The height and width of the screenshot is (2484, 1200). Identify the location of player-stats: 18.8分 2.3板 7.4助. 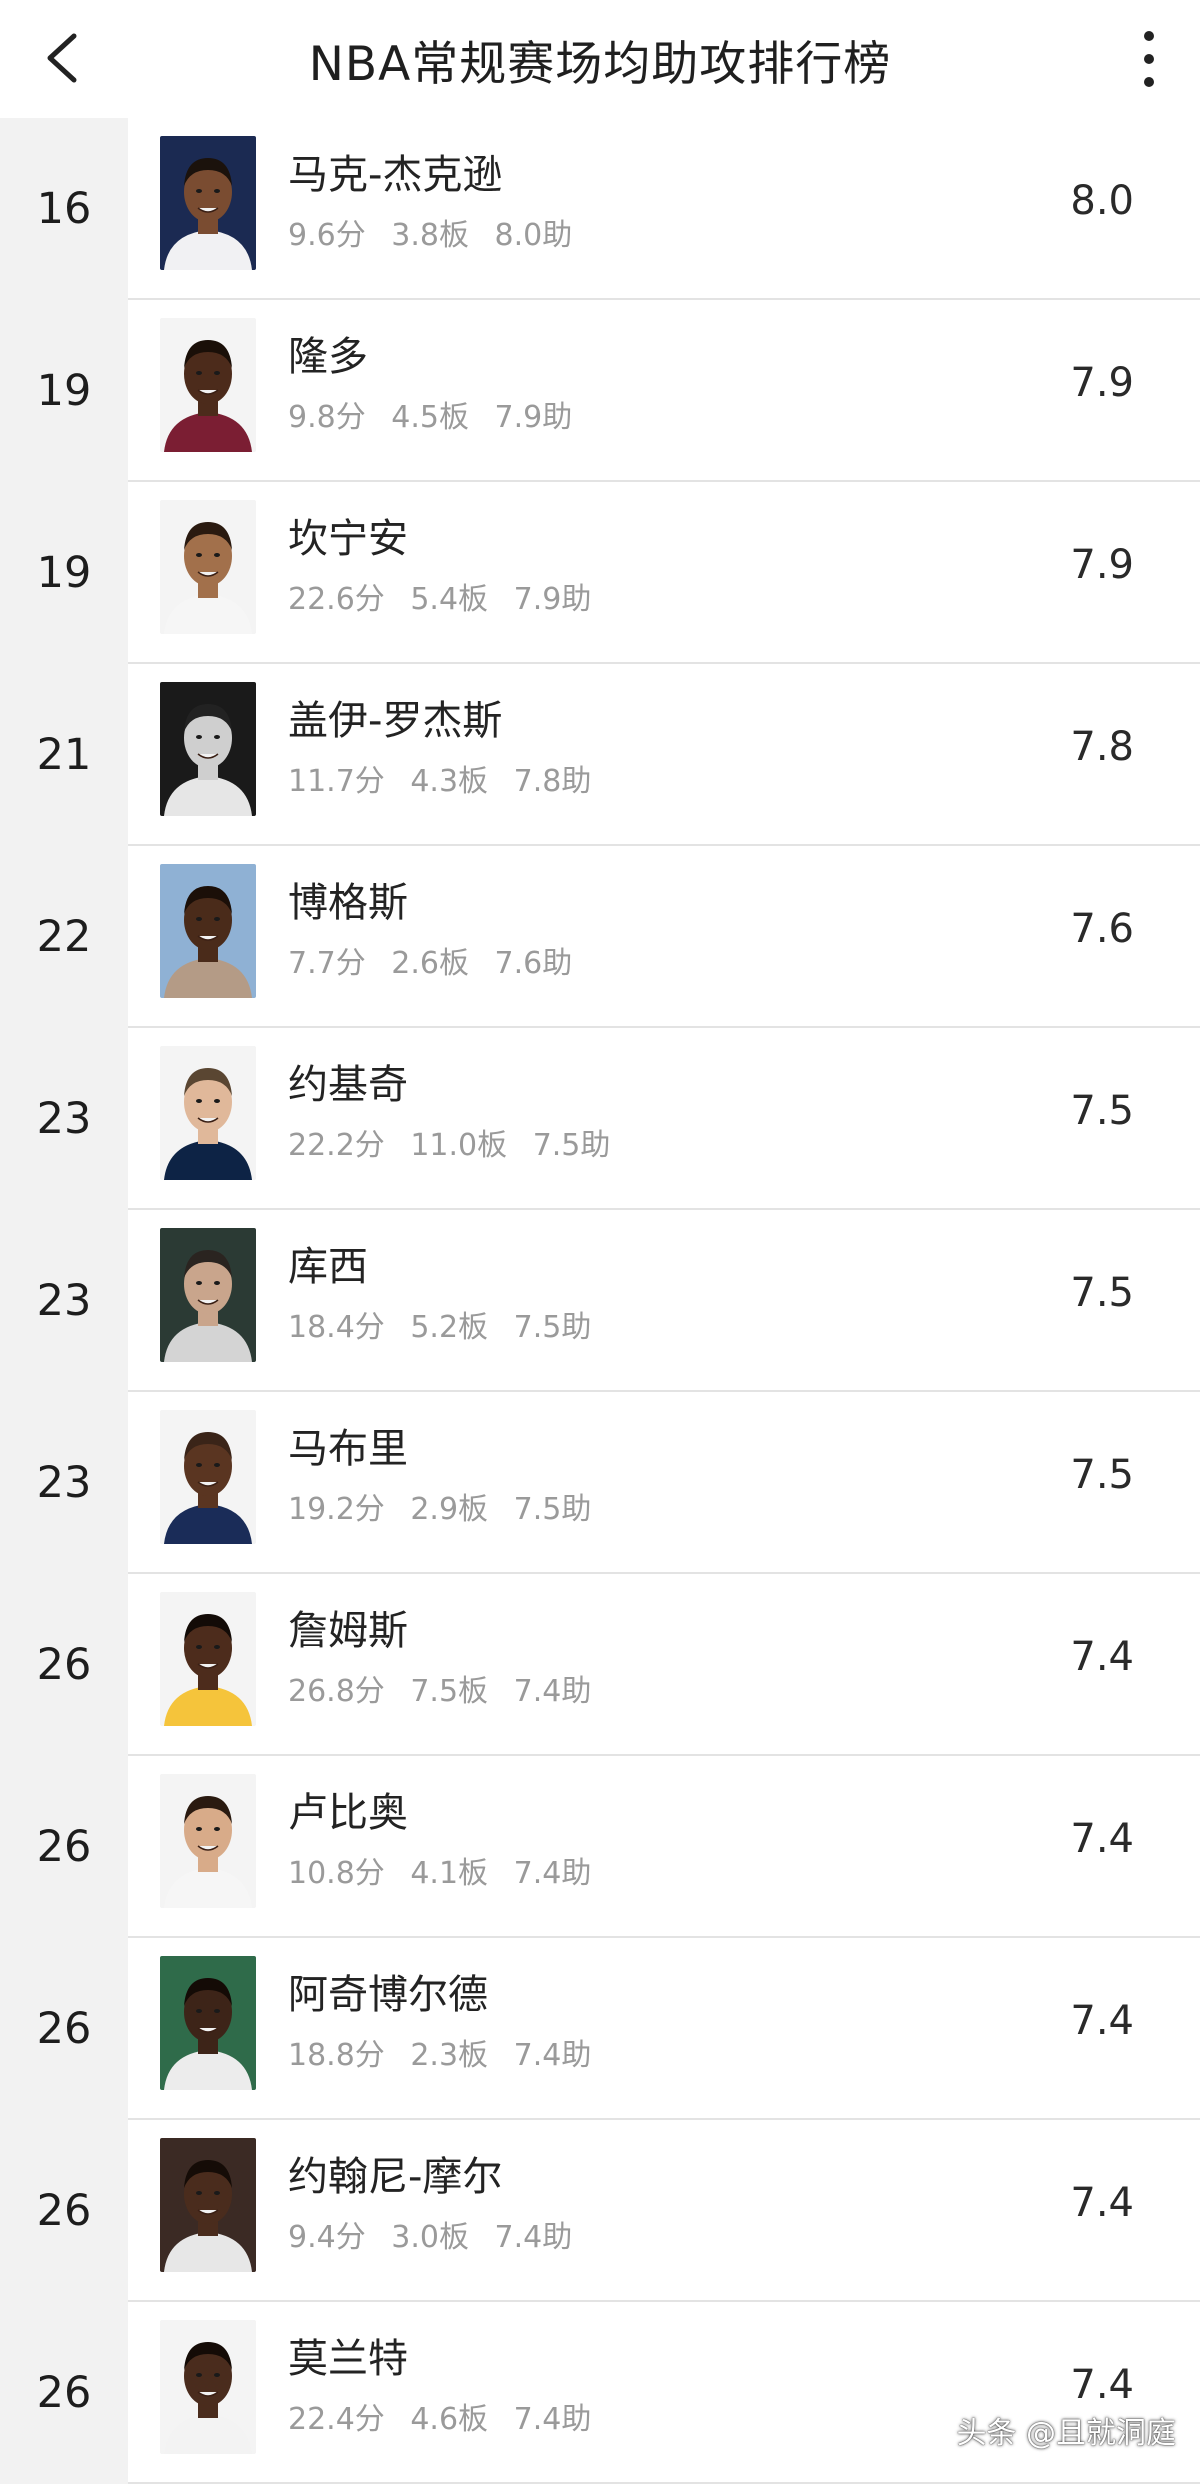
(447, 2052).